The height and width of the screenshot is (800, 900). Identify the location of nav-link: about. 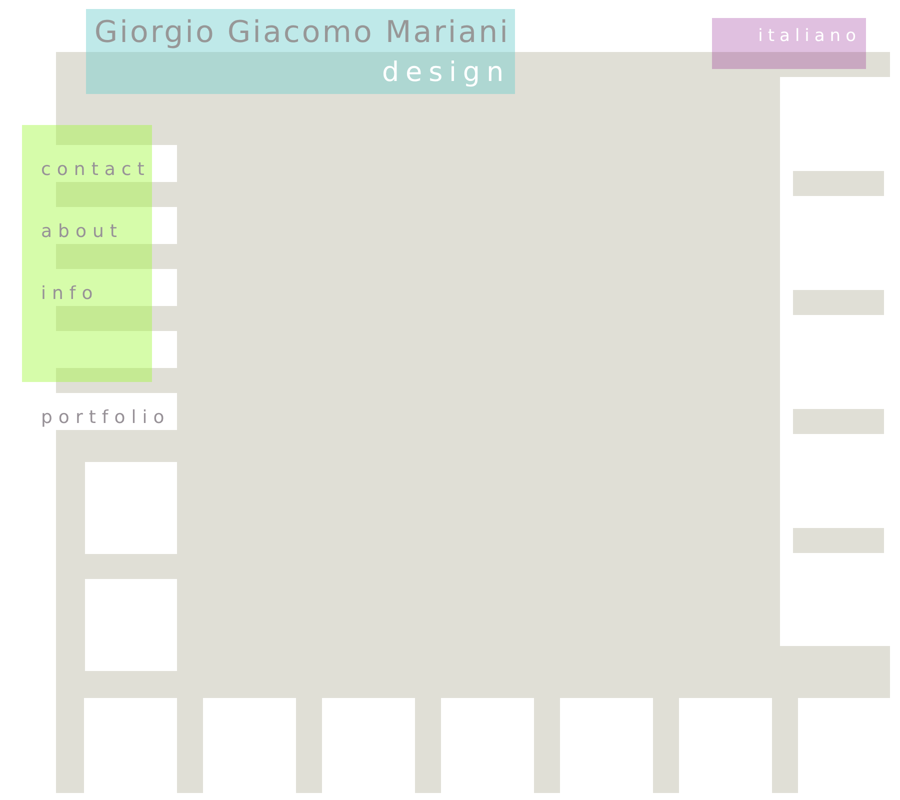
(82, 232).